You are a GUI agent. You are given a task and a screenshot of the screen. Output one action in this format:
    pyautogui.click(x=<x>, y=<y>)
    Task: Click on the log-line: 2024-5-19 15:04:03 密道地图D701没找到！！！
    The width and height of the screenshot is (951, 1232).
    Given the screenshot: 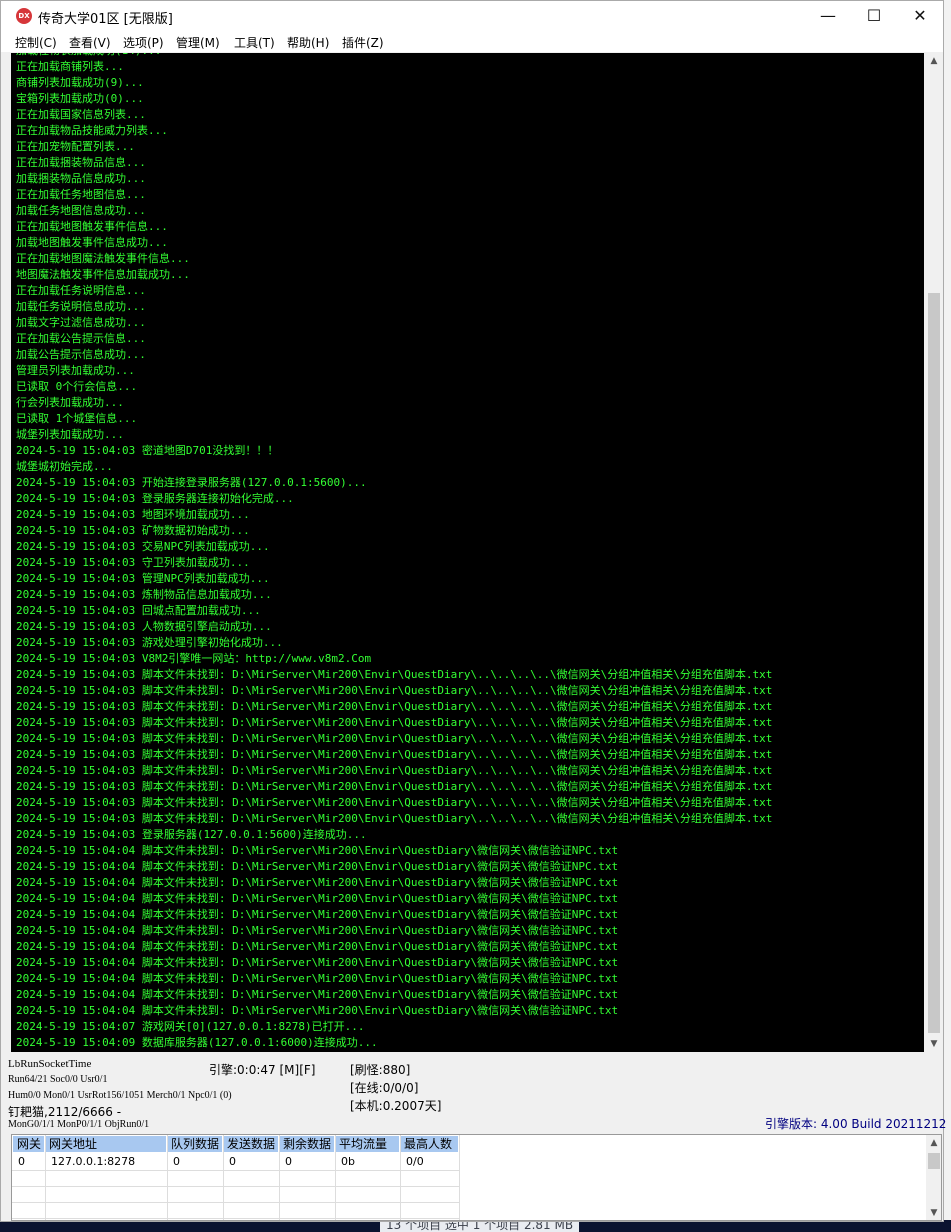 What is the action you would take?
    pyautogui.click(x=147, y=450)
    